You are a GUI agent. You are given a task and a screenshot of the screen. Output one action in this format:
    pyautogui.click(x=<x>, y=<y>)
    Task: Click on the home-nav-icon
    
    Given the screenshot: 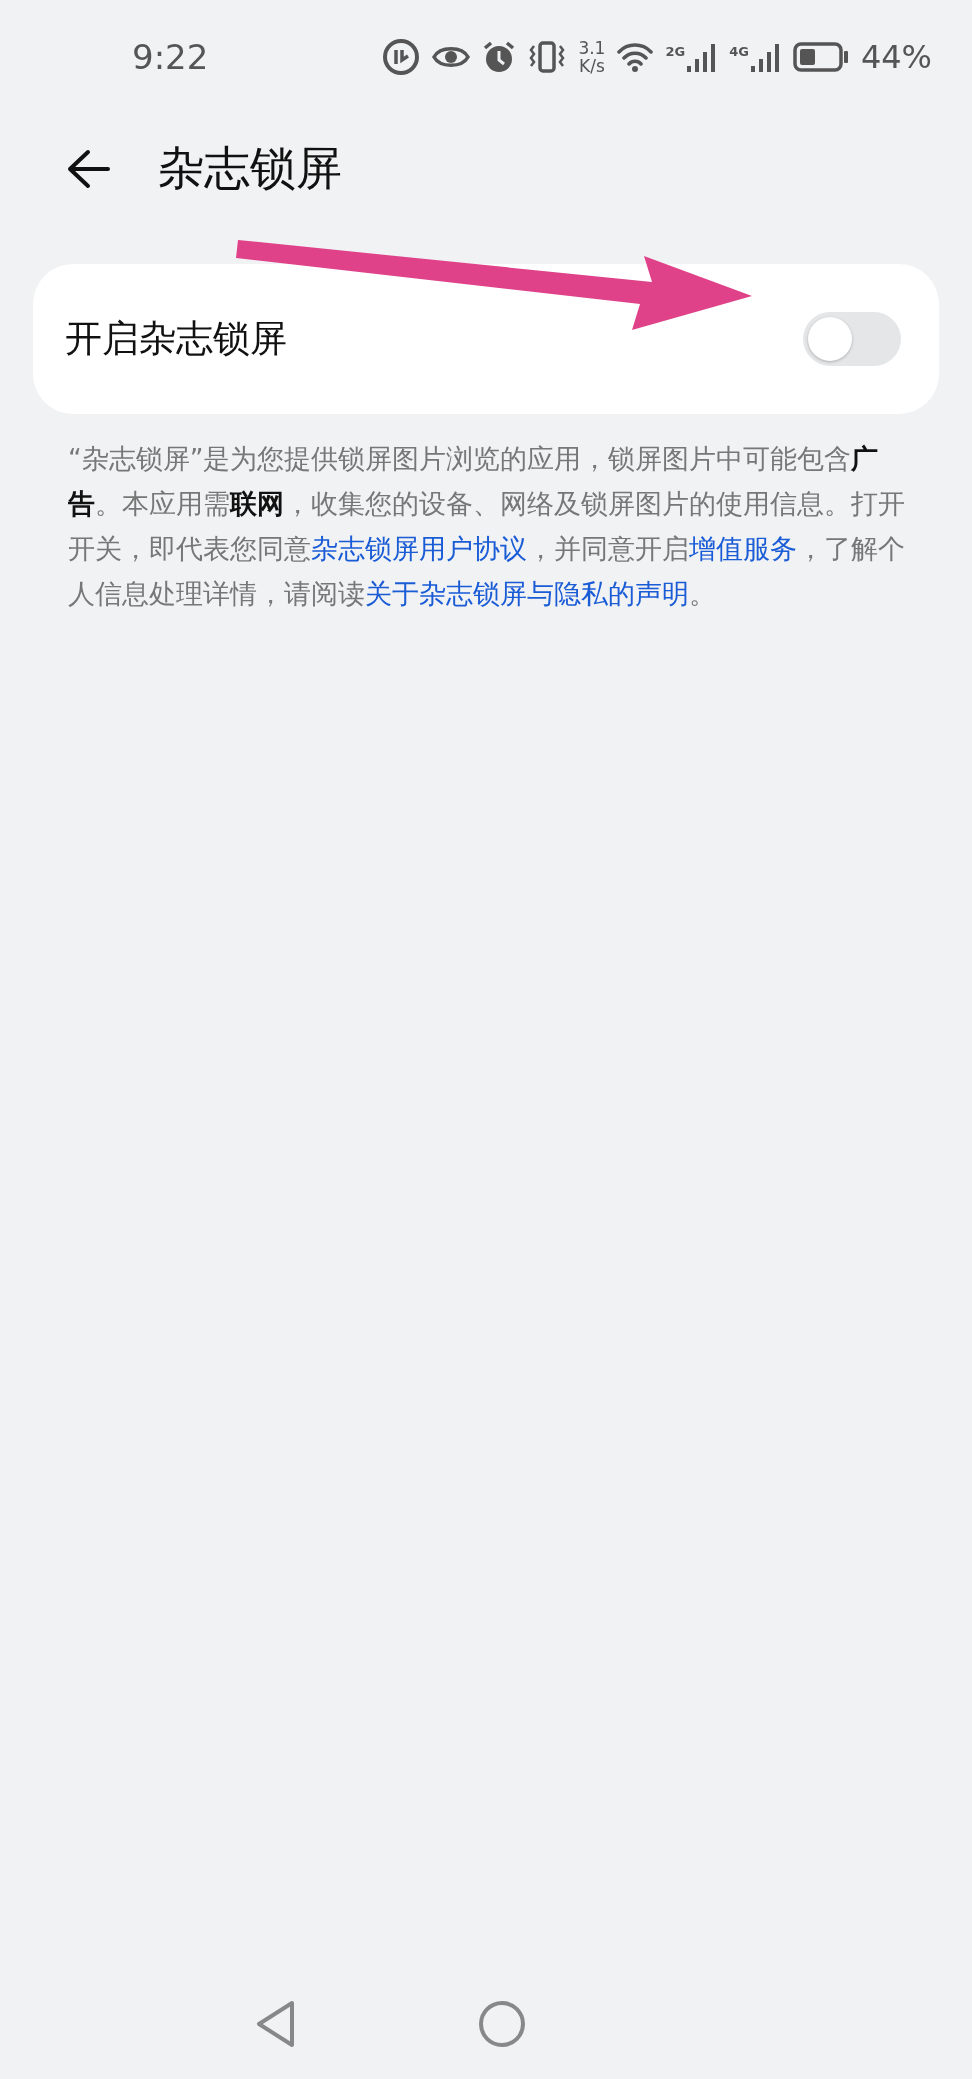 What is the action you would take?
    pyautogui.click(x=502, y=2024)
    